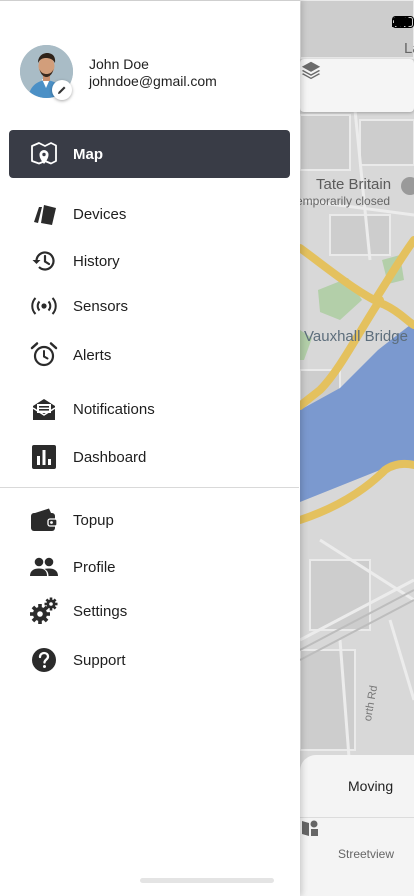  Describe the element at coordinates (149, 487) in the screenshot. I see `drawer-divider` at that location.